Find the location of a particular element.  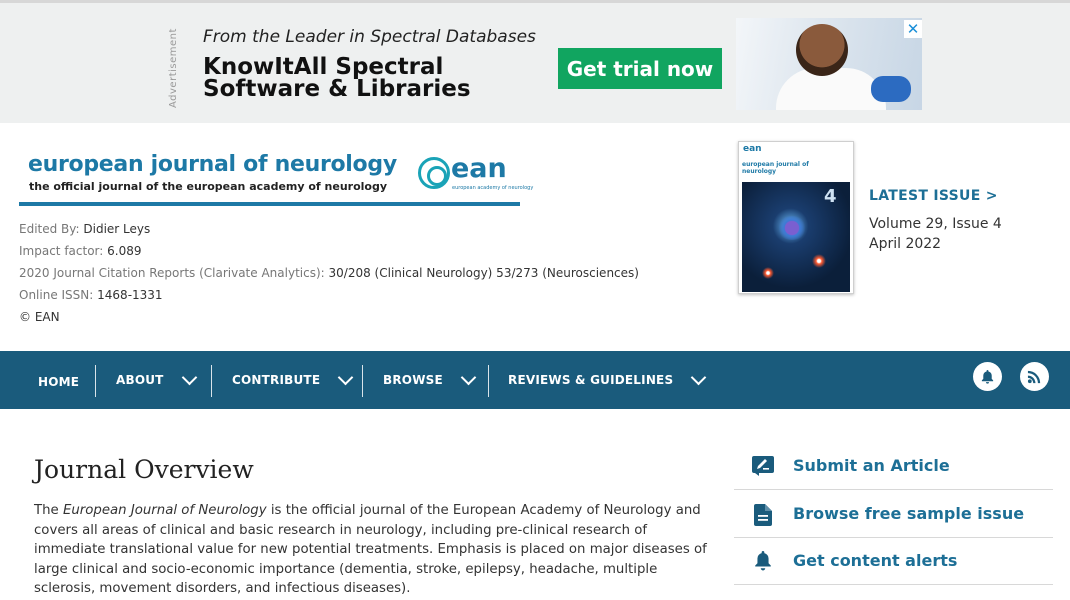

meta-impact: Impact factor: 6.089 is located at coordinates (80, 251).